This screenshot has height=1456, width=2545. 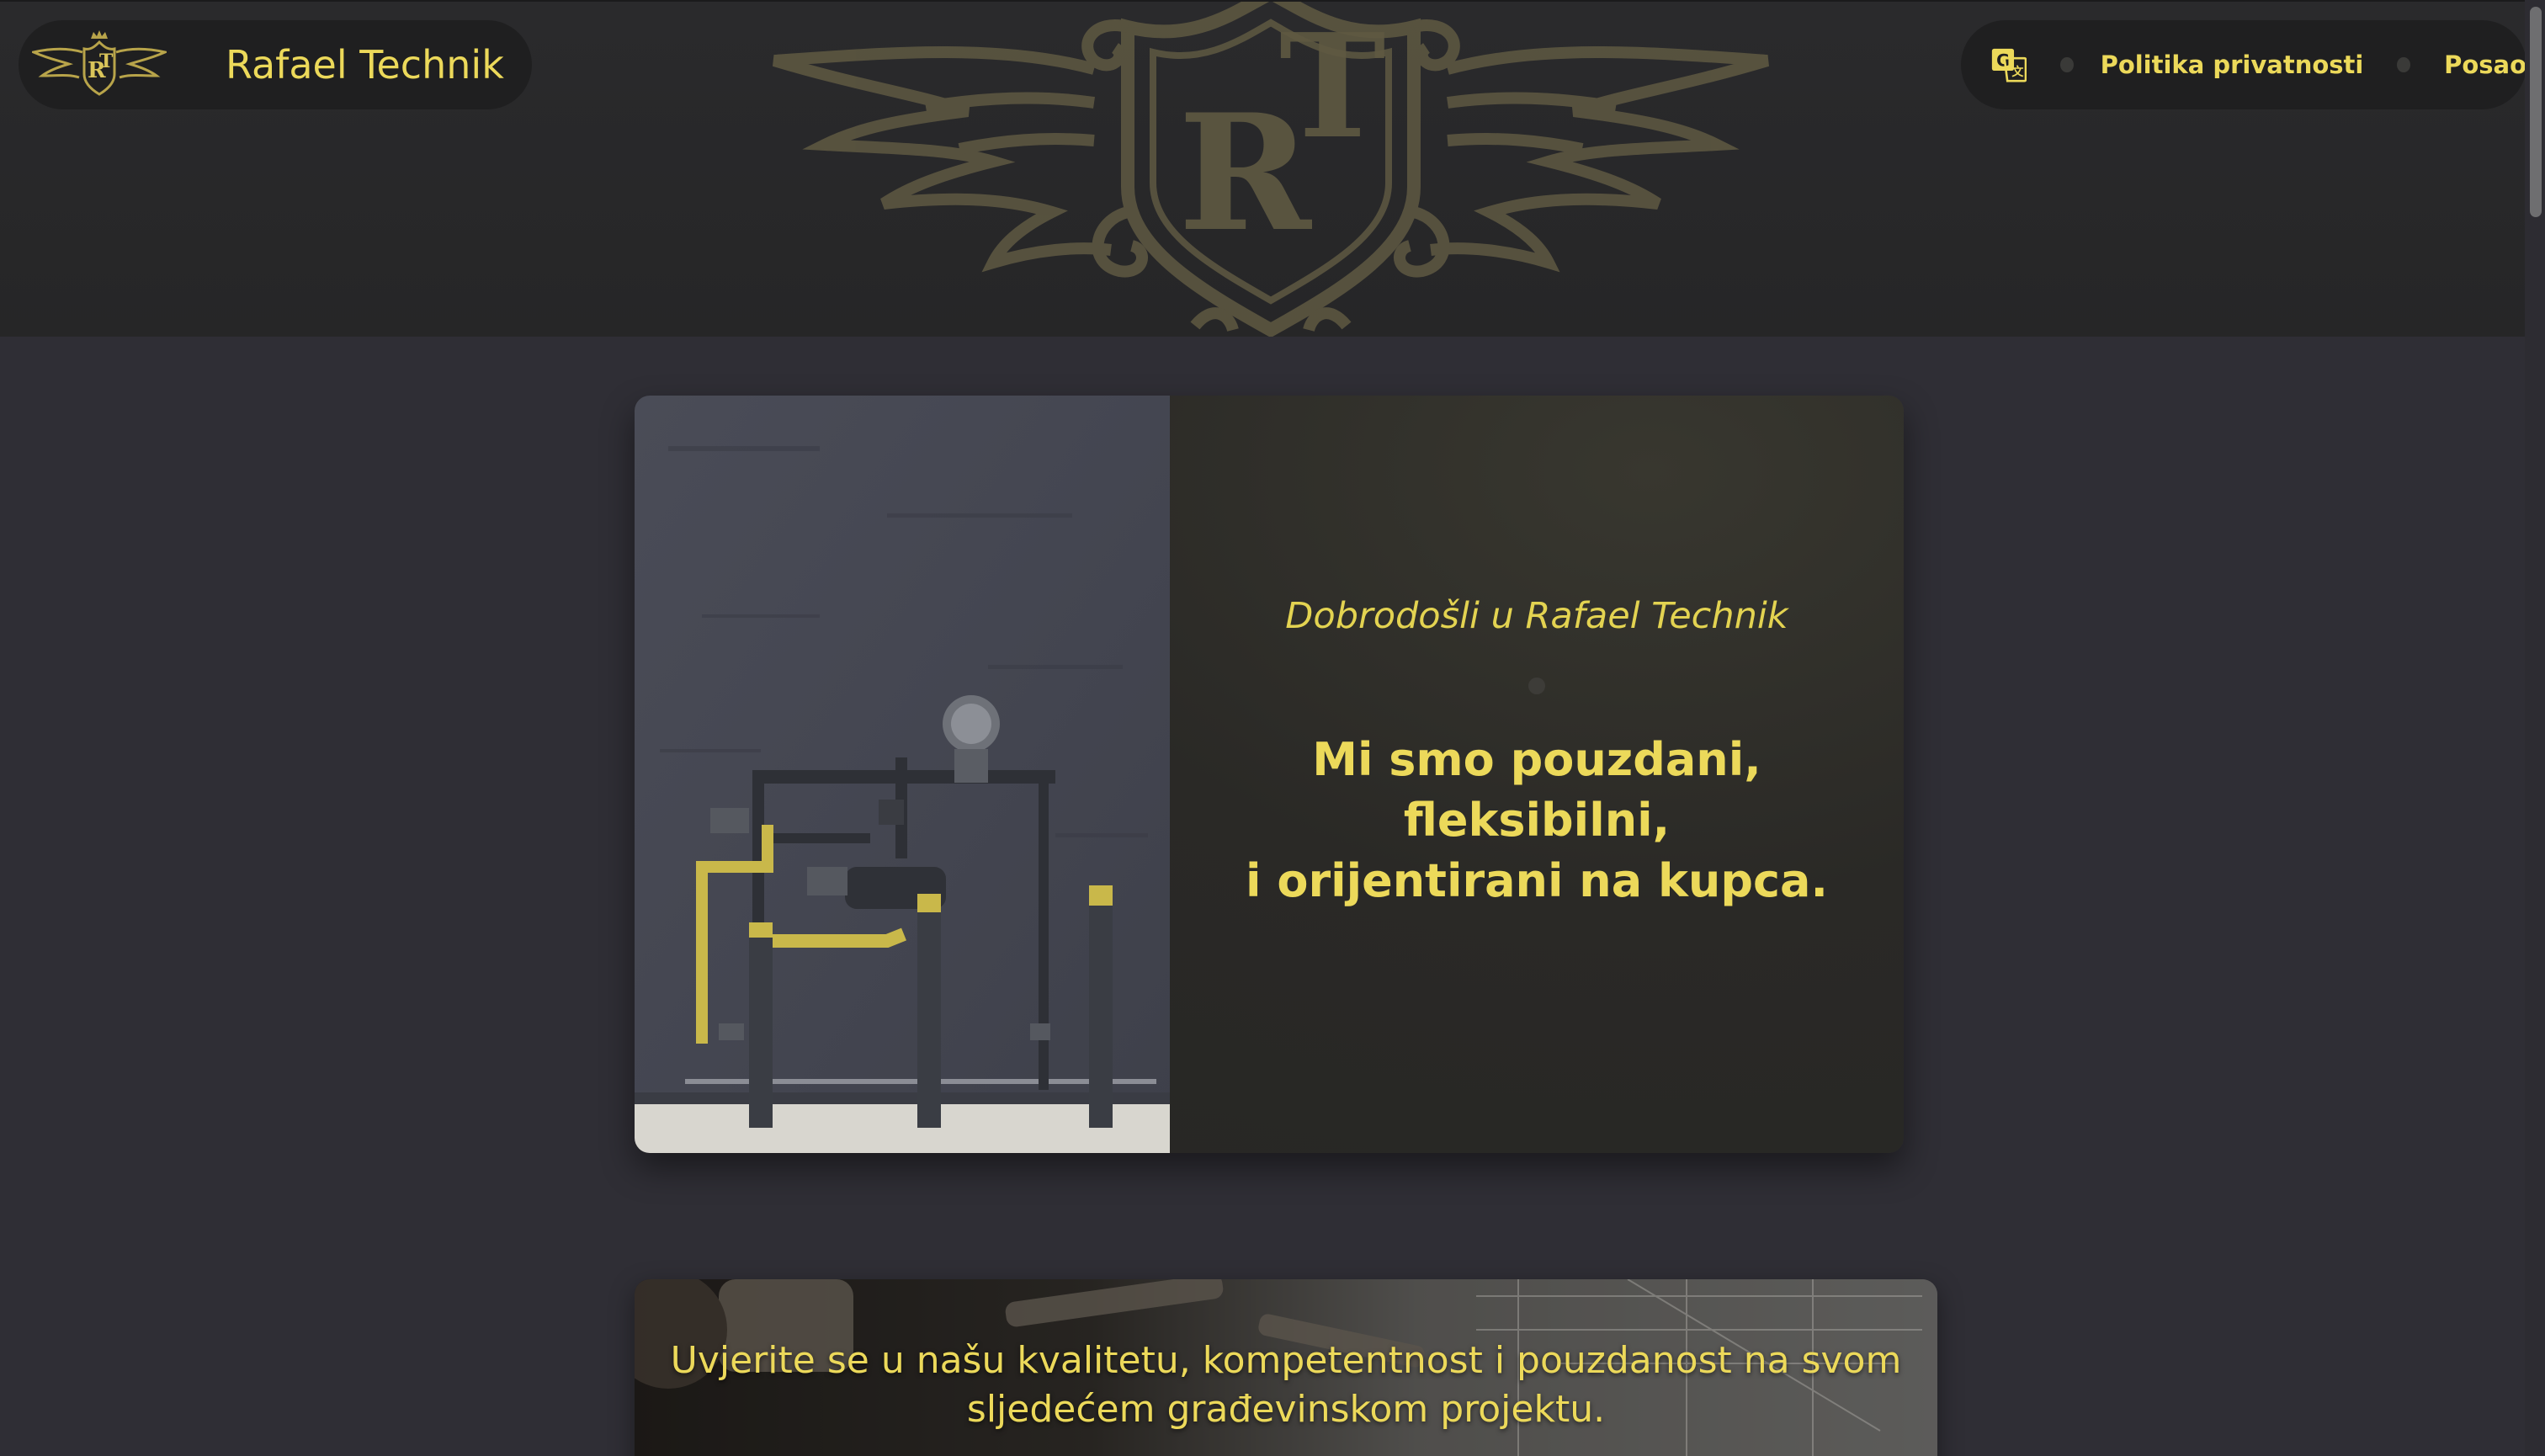 I want to click on svg-text: 文, so click(x=2018, y=72).